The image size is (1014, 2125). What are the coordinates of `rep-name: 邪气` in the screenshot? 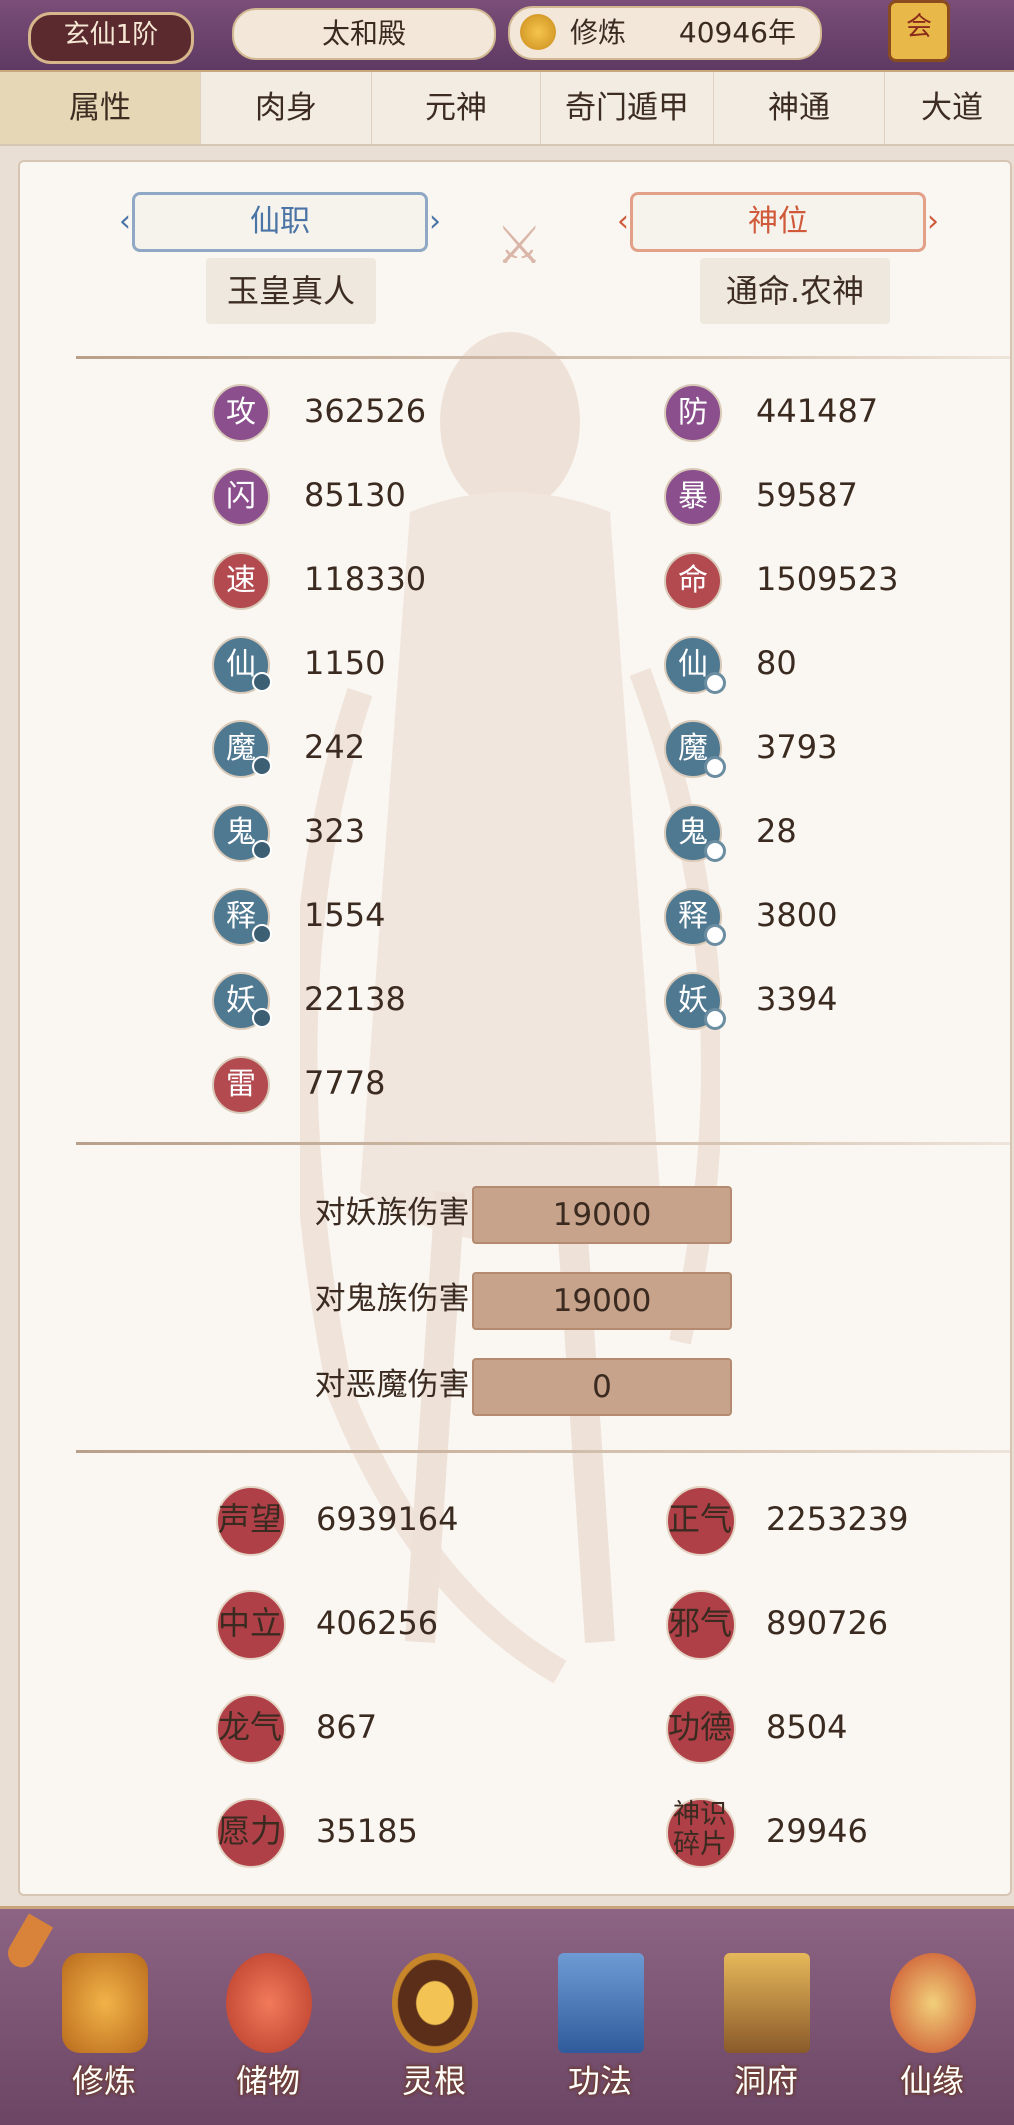 It's located at (699, 1623).